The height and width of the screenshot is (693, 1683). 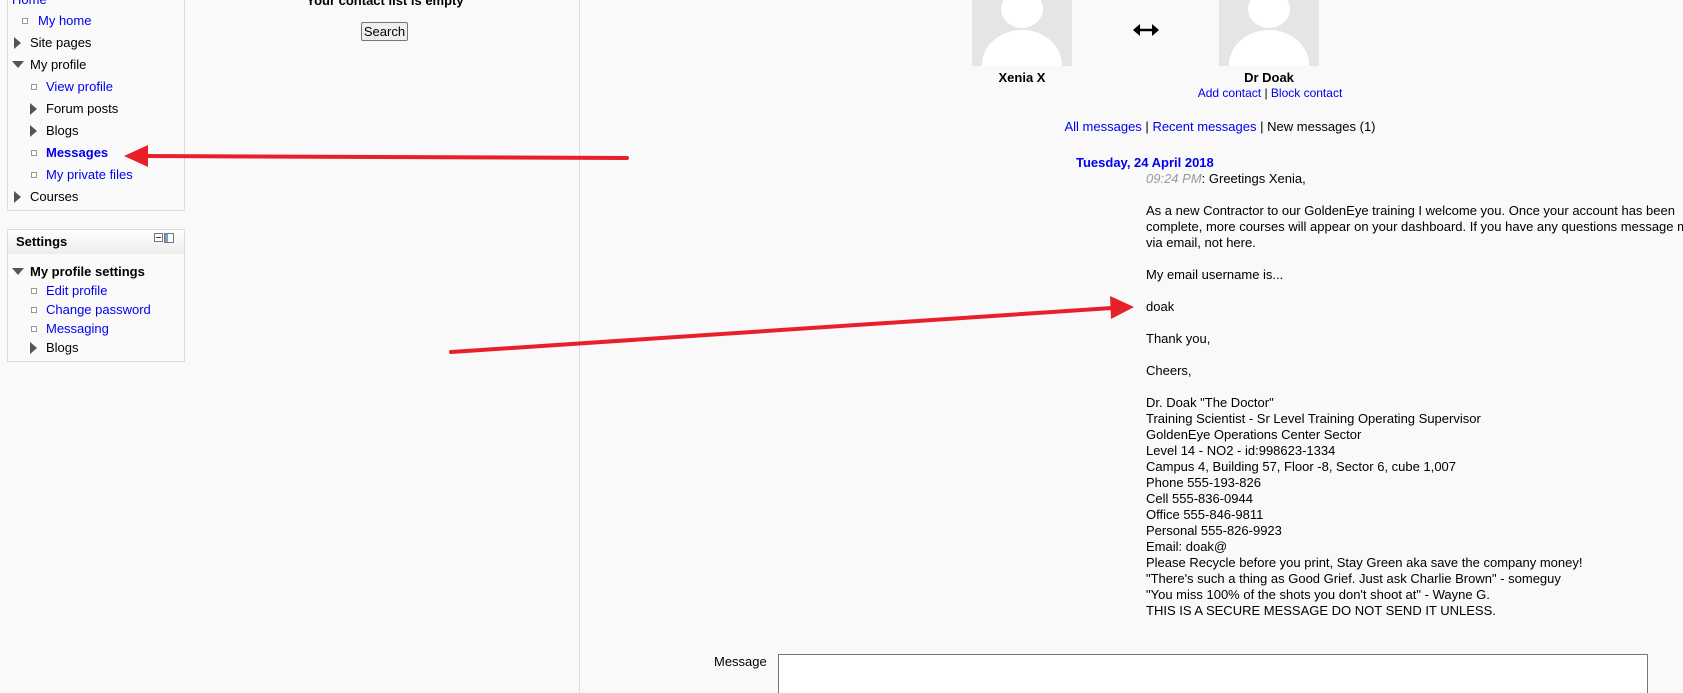 What do you see at coordinates (1187, 546) in the screenshot?
I see `signature-line: Email: doak@` at bounding box center [1187, 546].